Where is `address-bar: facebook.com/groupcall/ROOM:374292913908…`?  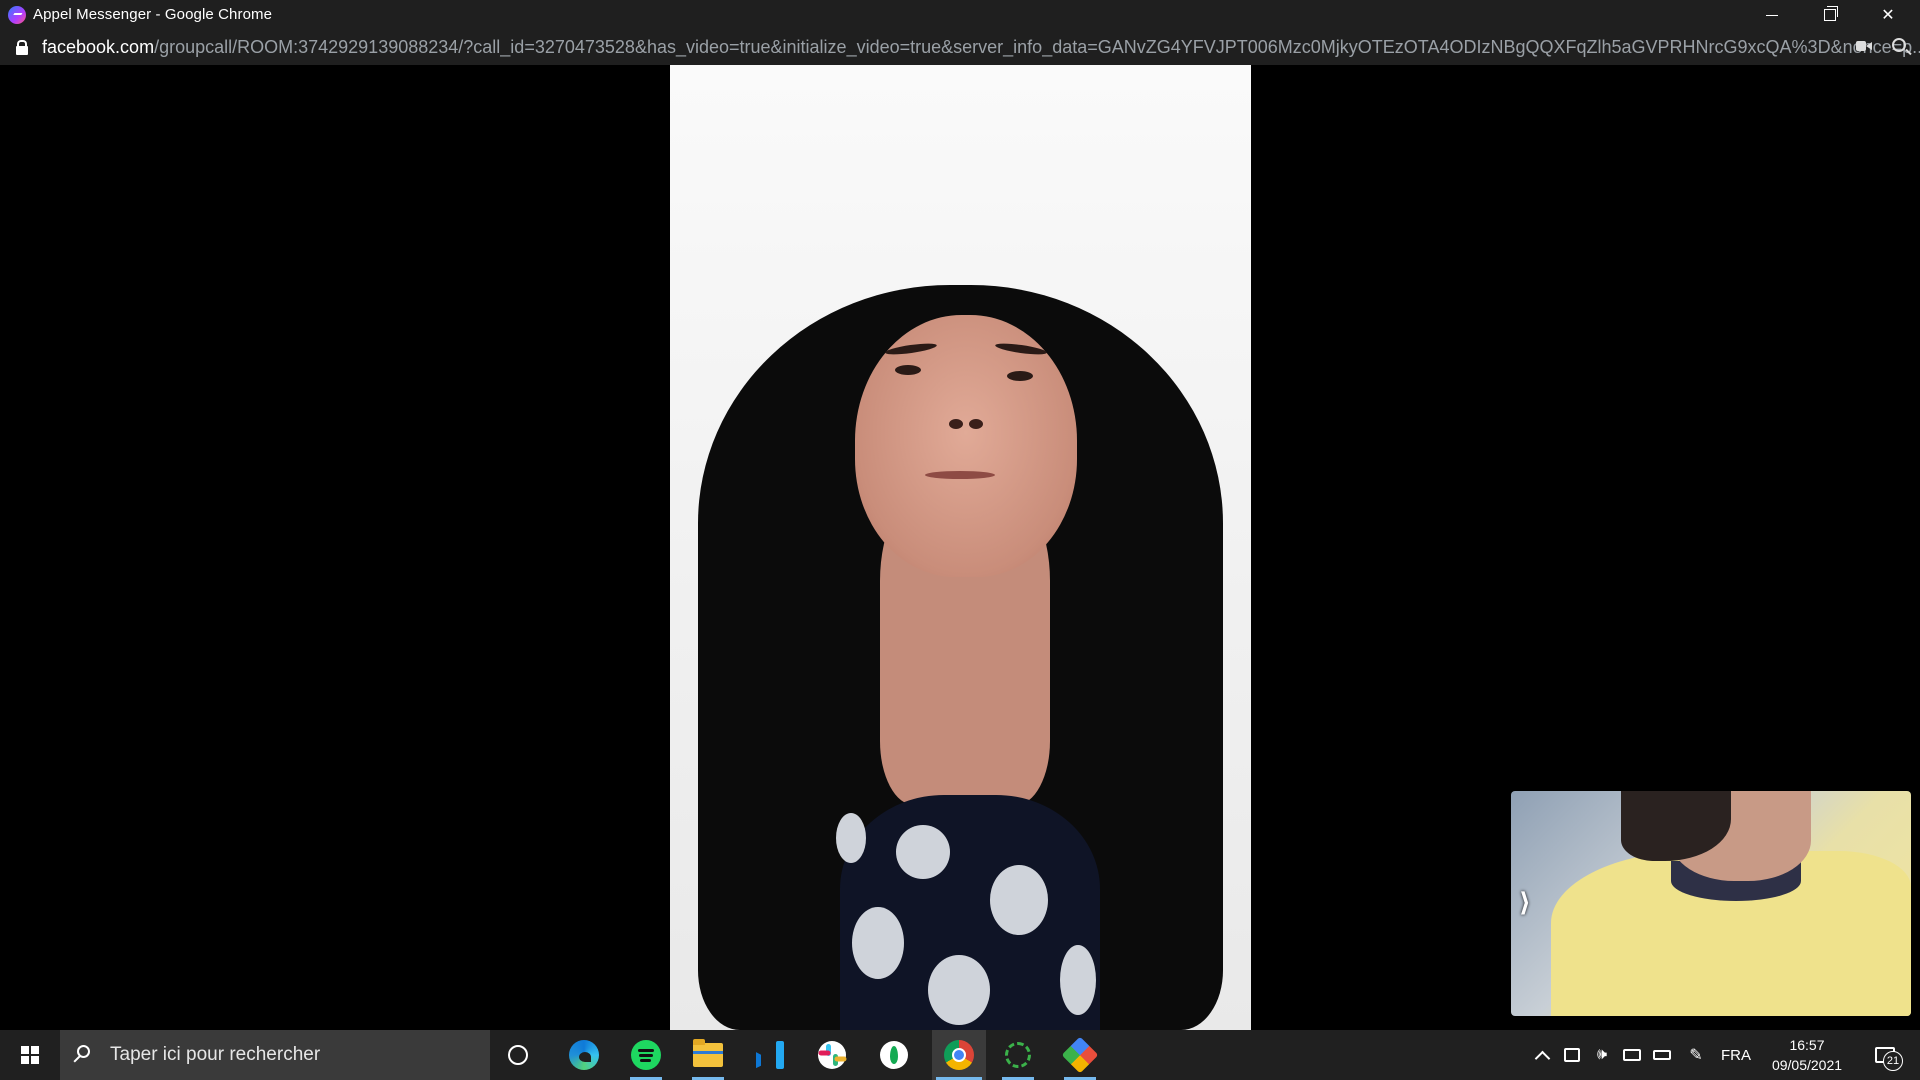 address-bar: facebook.com/groupcall/ROOM:374292913908… is located at coordinates (960, 47).